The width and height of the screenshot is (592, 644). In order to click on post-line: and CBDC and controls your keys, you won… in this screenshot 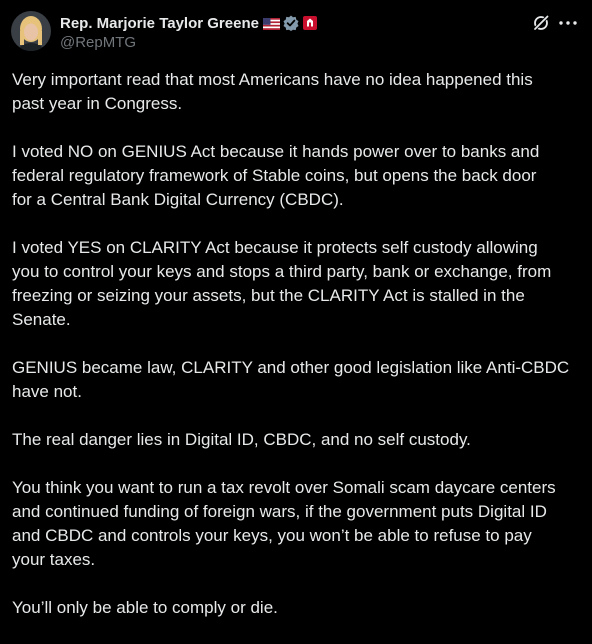, I will do `click(272, 535)`.